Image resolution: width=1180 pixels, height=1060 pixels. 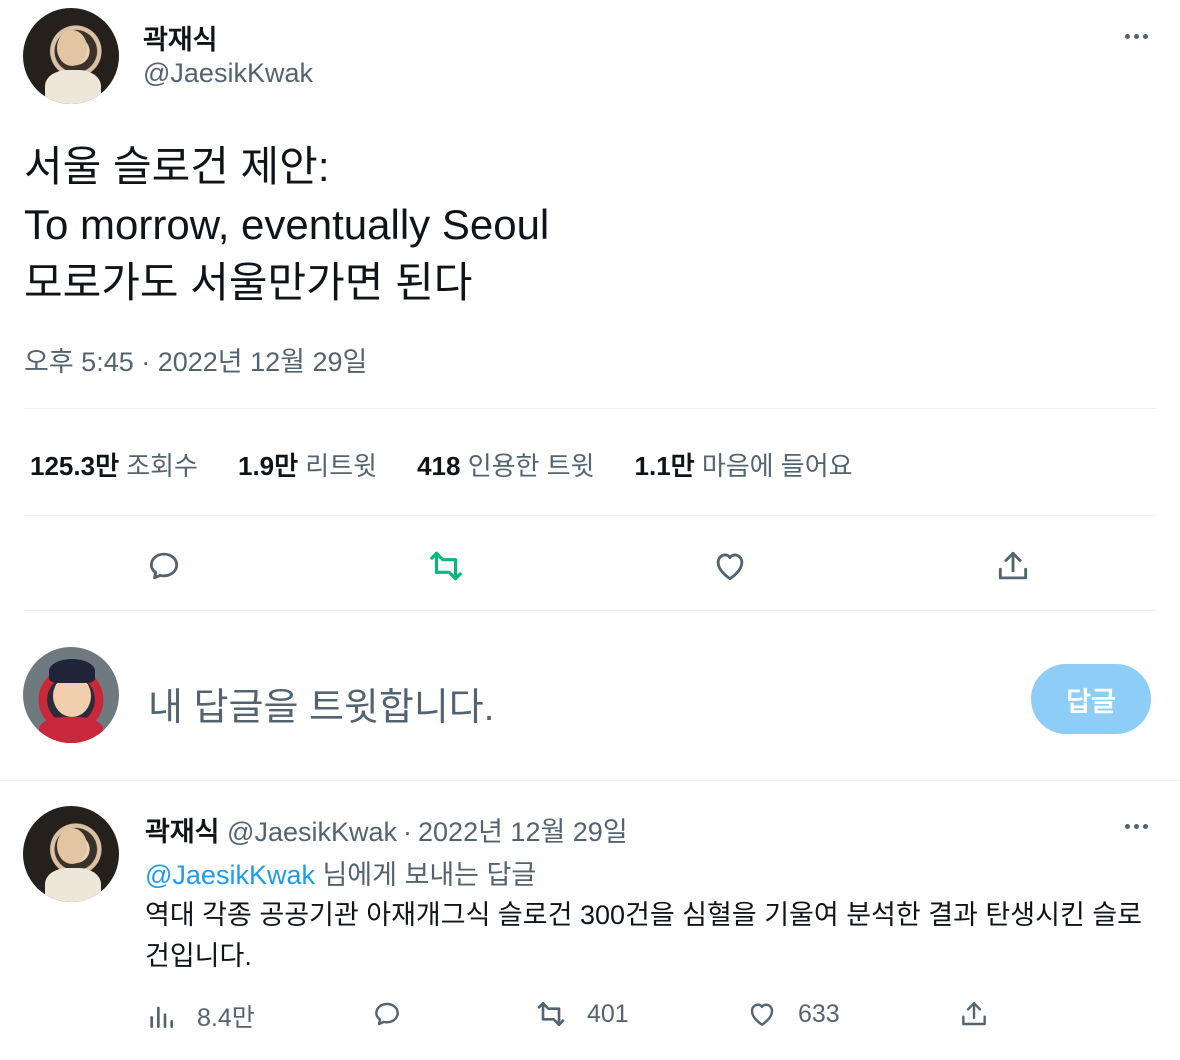 I want to click on reply-to-label: 님에게 보내는 답글, so click(x=425, y=875).